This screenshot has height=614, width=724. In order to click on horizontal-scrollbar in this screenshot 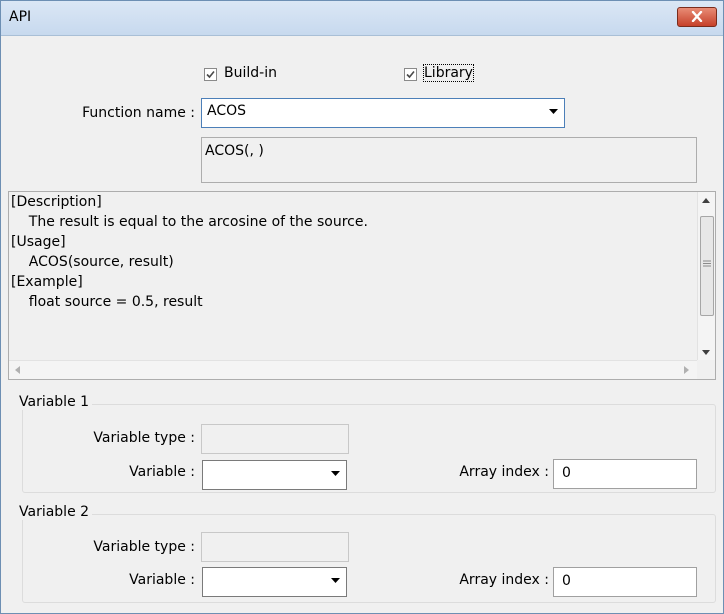, I will do `click(353, 369)`.